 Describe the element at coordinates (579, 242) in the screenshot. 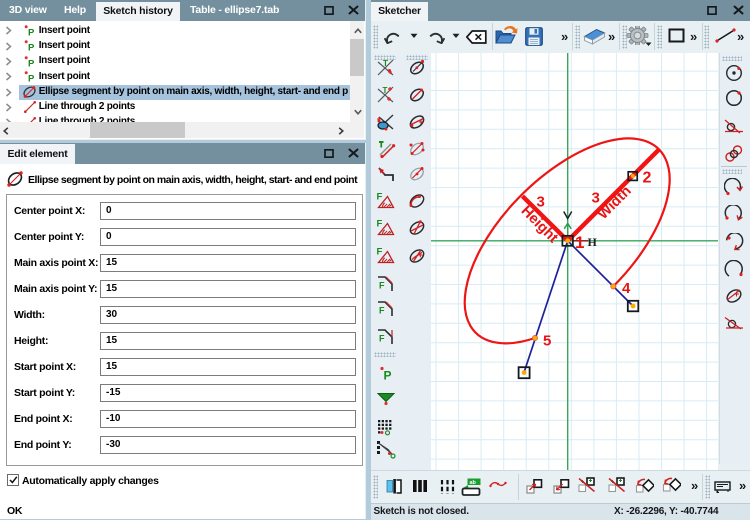

I see `svg-text: 1` at that location.